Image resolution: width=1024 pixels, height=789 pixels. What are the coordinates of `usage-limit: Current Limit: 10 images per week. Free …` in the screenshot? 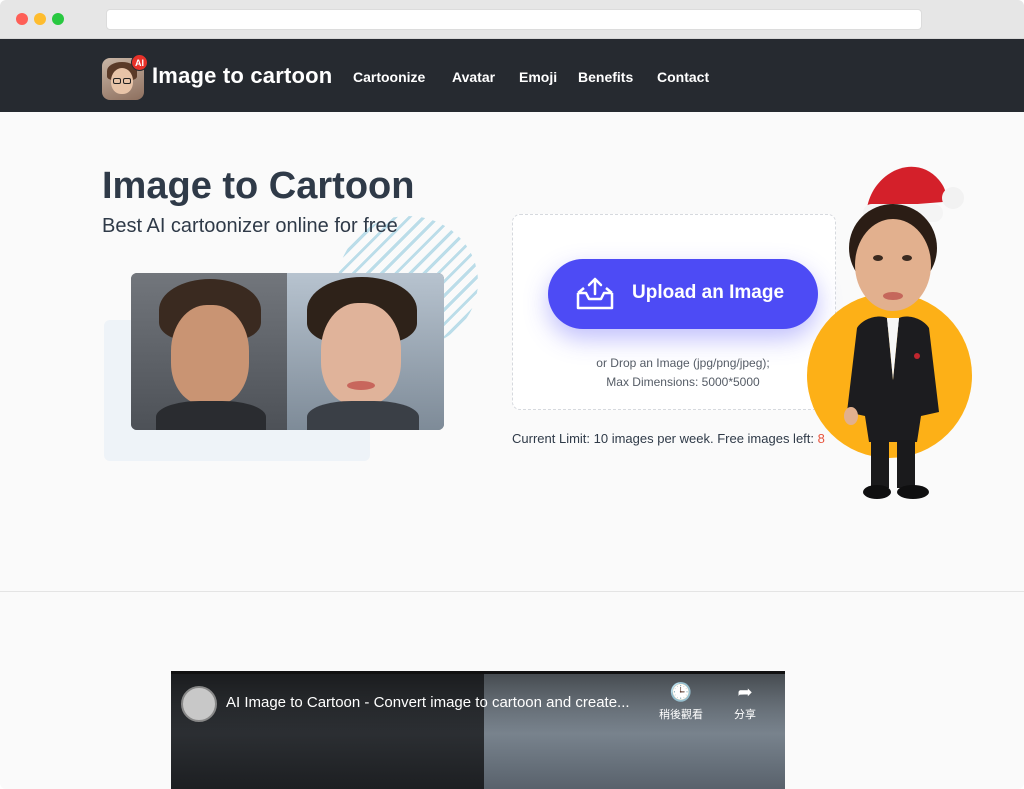 It's located at (668, 438).